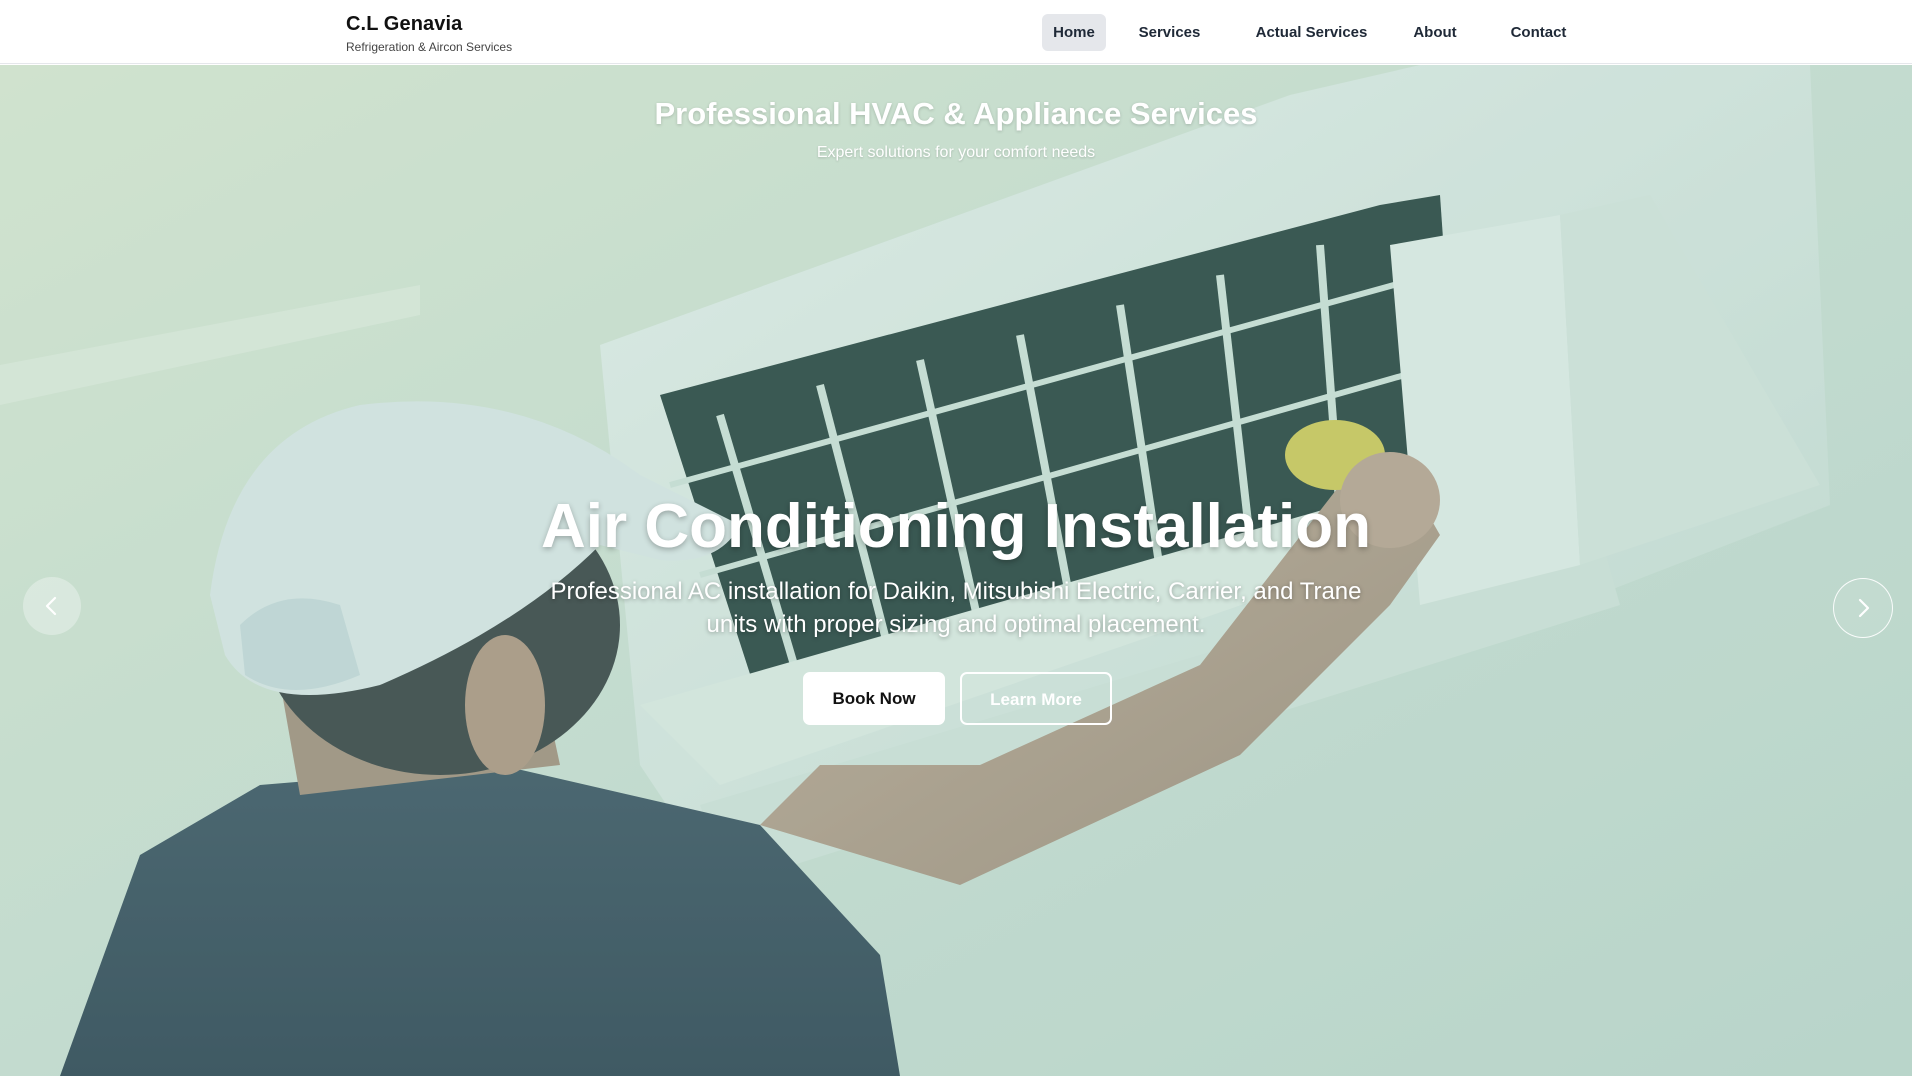 The image size is (1912, 1076). Describe the element at coordinates (404, 24) in the screenshot. I see `brand-name: C.L Genavia` at that location.